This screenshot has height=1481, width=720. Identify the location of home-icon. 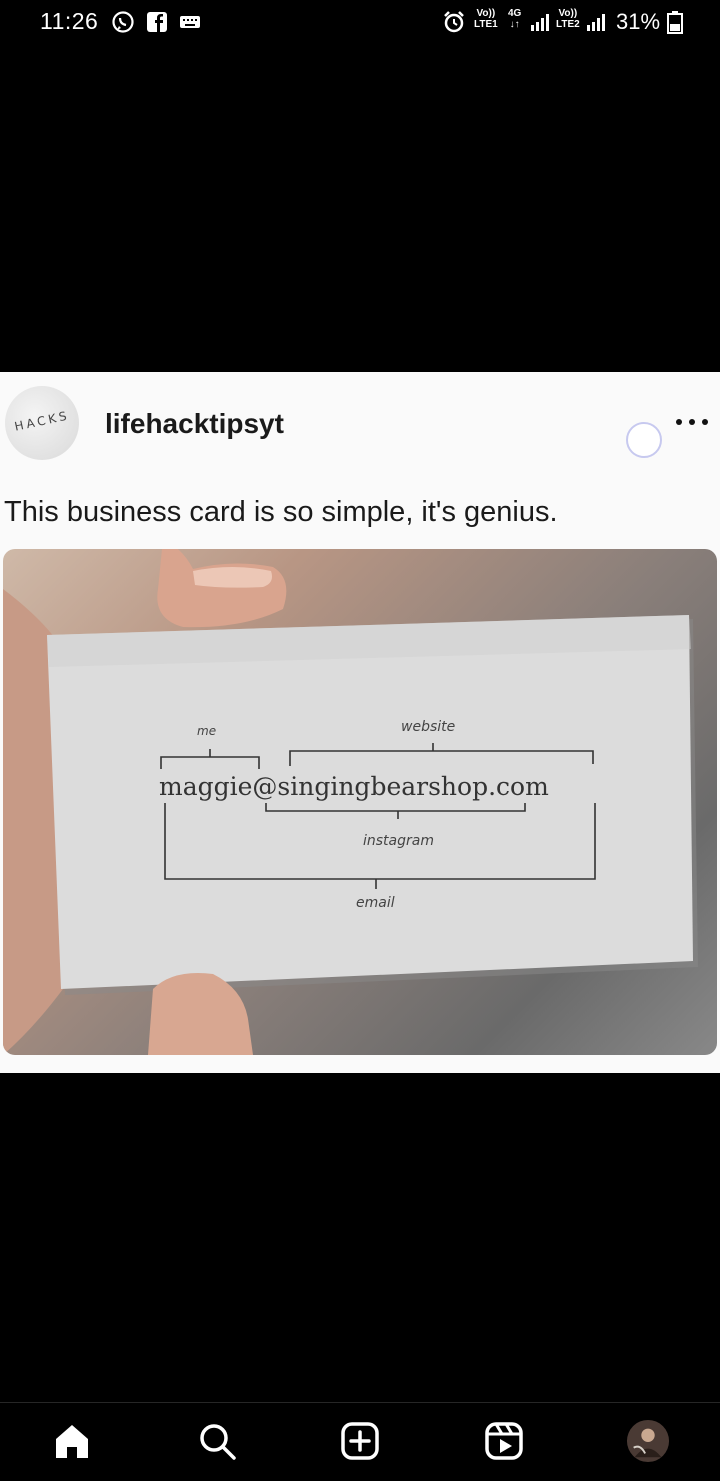
(72, 1441).